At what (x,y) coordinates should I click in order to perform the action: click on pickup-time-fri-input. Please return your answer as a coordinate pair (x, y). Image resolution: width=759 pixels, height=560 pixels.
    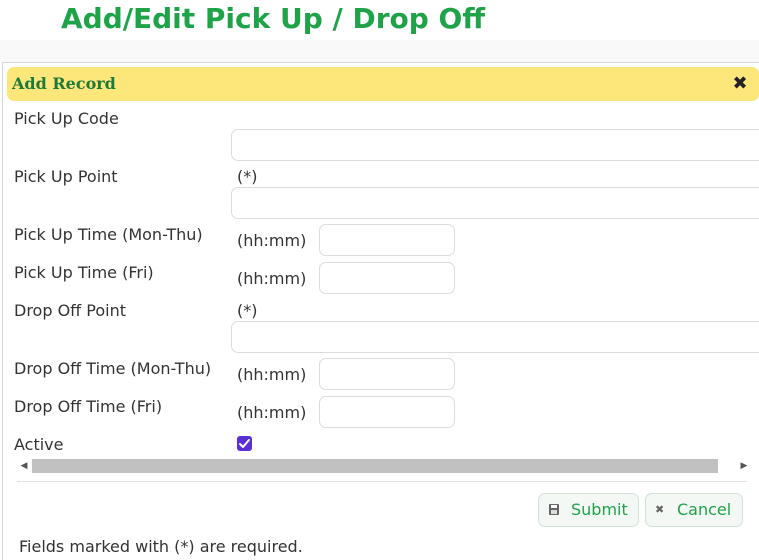
    Looking at the image, I should click on (387, 278).